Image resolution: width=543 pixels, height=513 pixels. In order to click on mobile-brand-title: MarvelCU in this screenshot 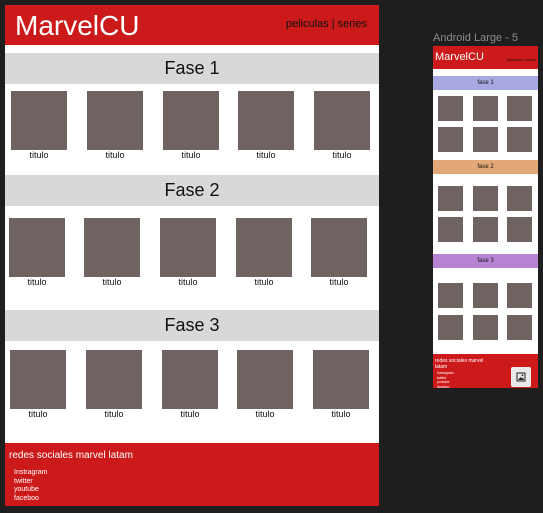, I will do `click(459, 57)`.